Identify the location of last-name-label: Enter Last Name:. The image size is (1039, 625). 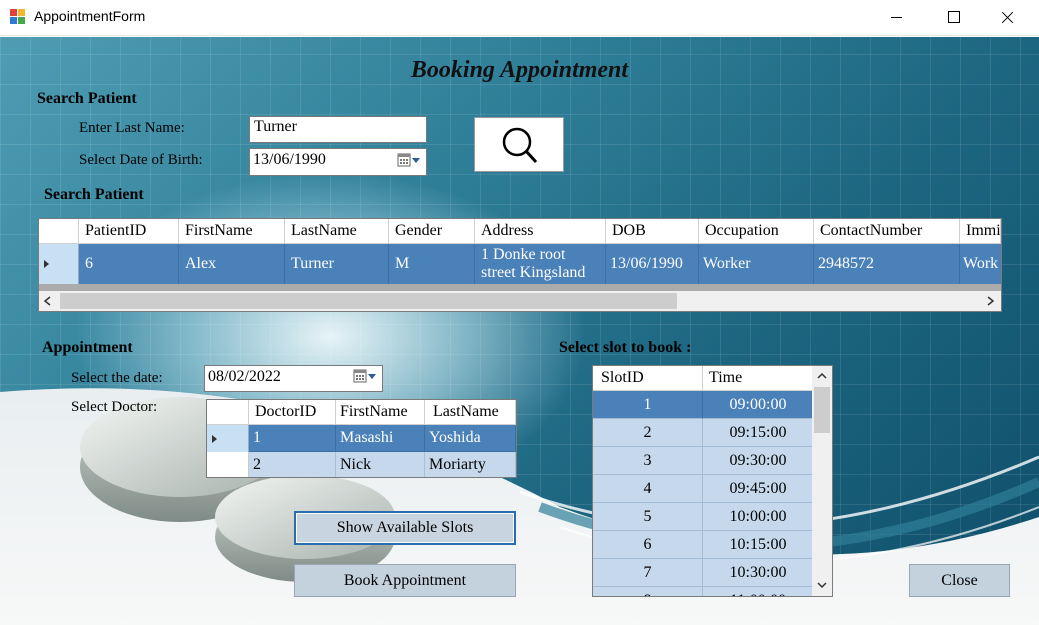
(132, 128).